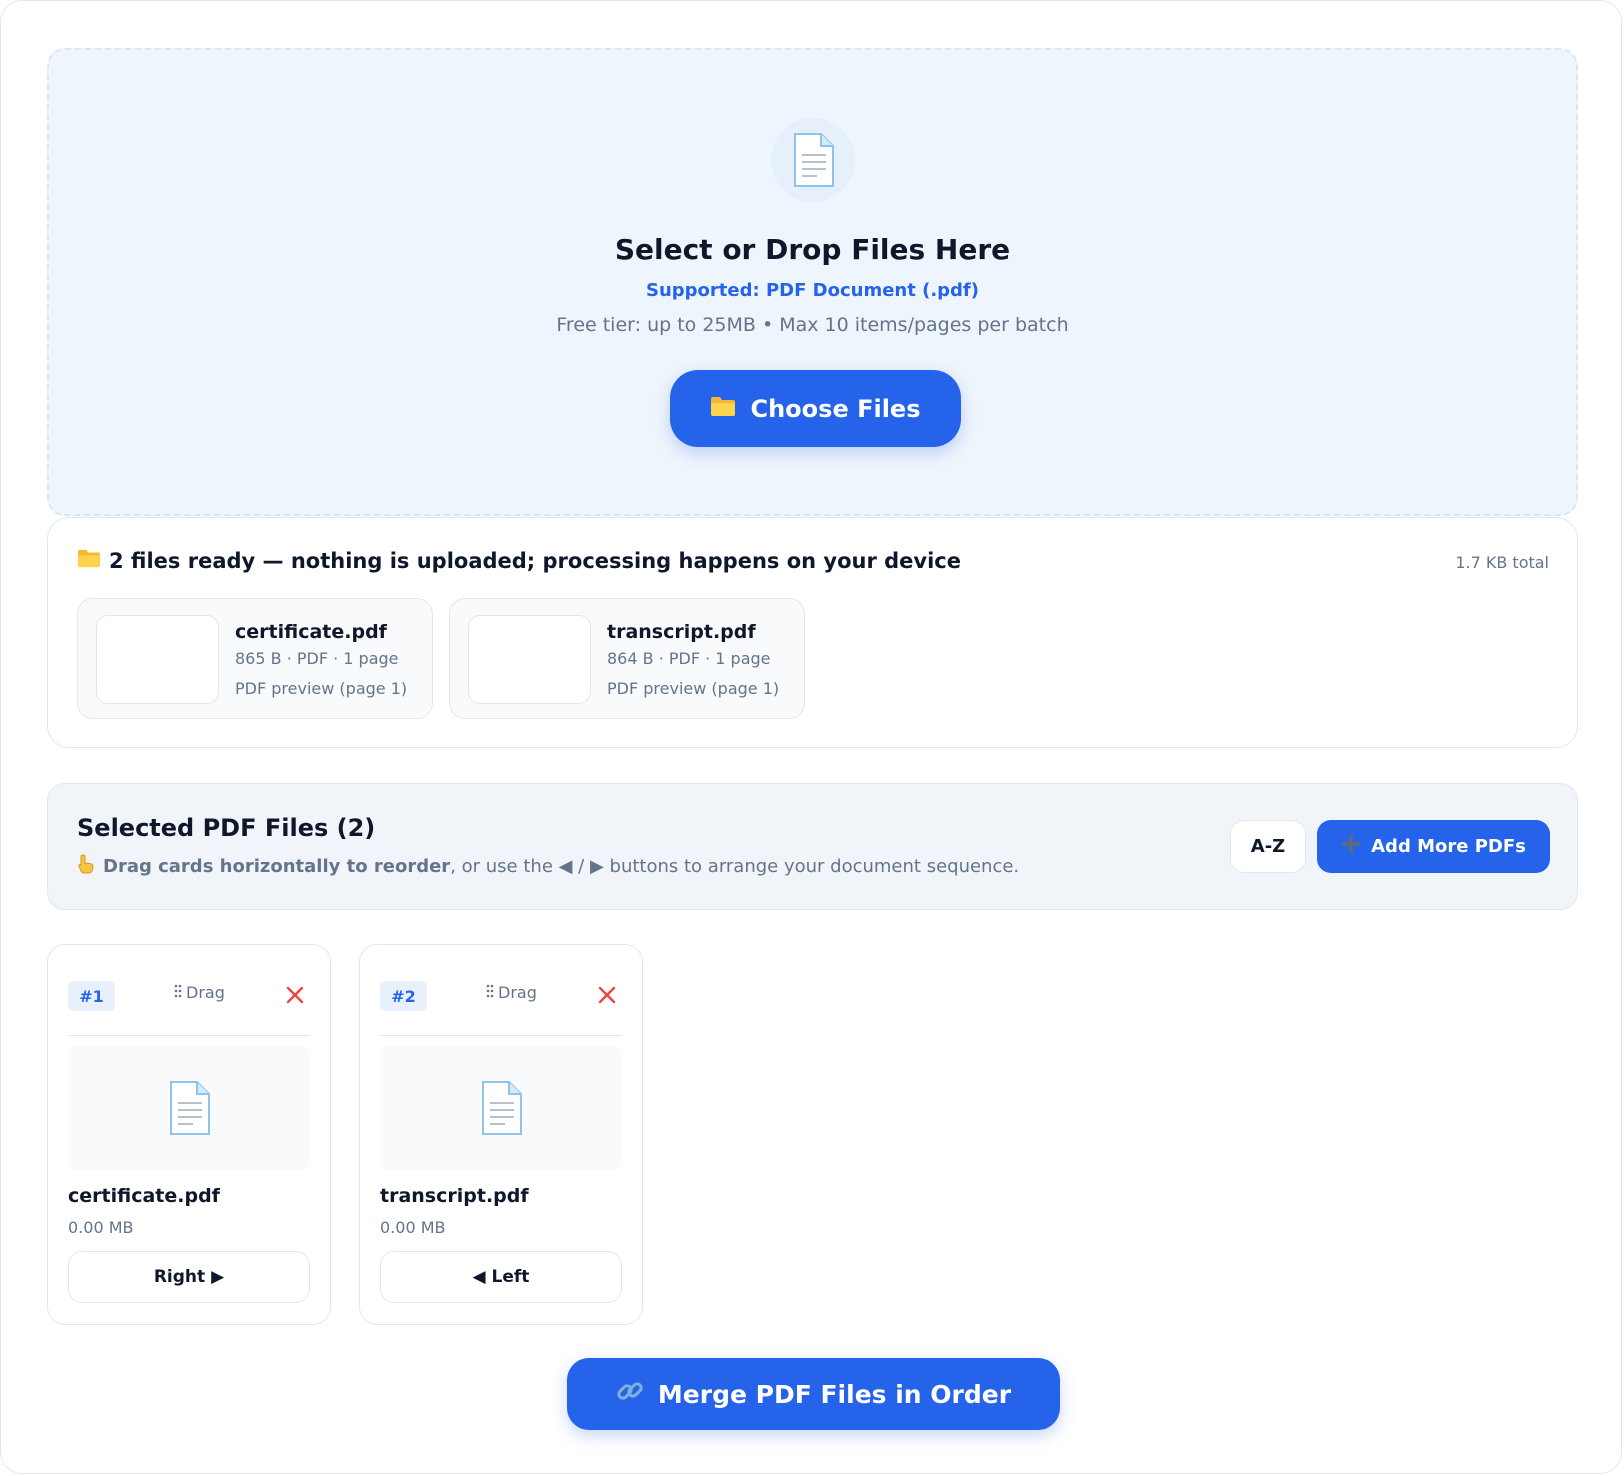 The width and height of the screenshot is (1624, 1476). Describe the element at coordinates (454, 1196) in the screenshot. I see `order-file-name: transcript.pdf` at that location.